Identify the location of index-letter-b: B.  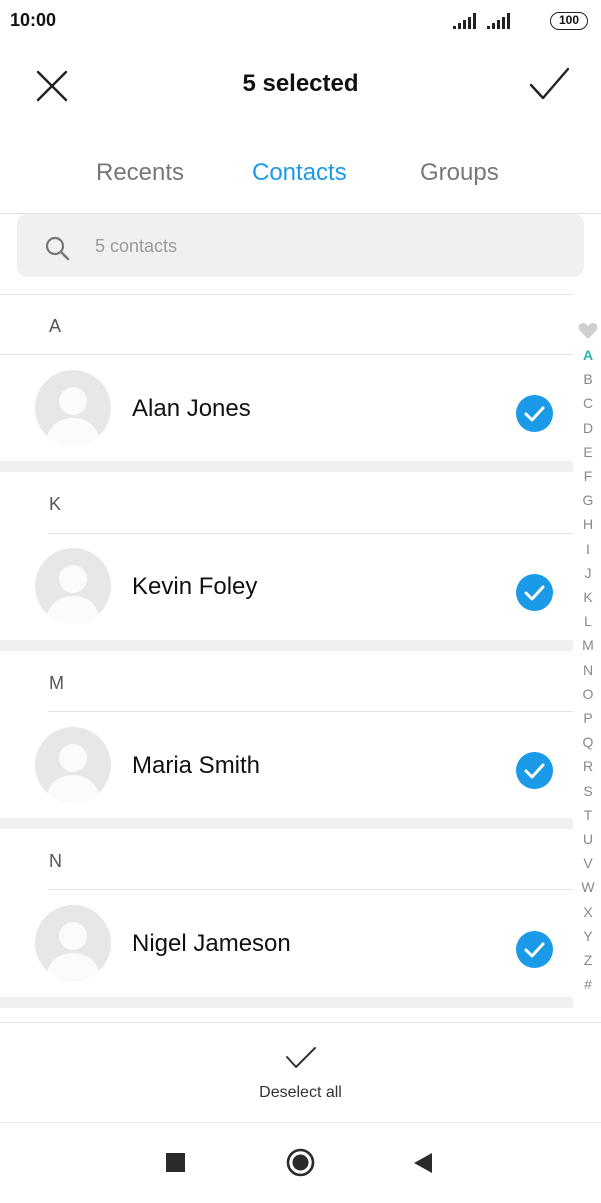
(588, 379).